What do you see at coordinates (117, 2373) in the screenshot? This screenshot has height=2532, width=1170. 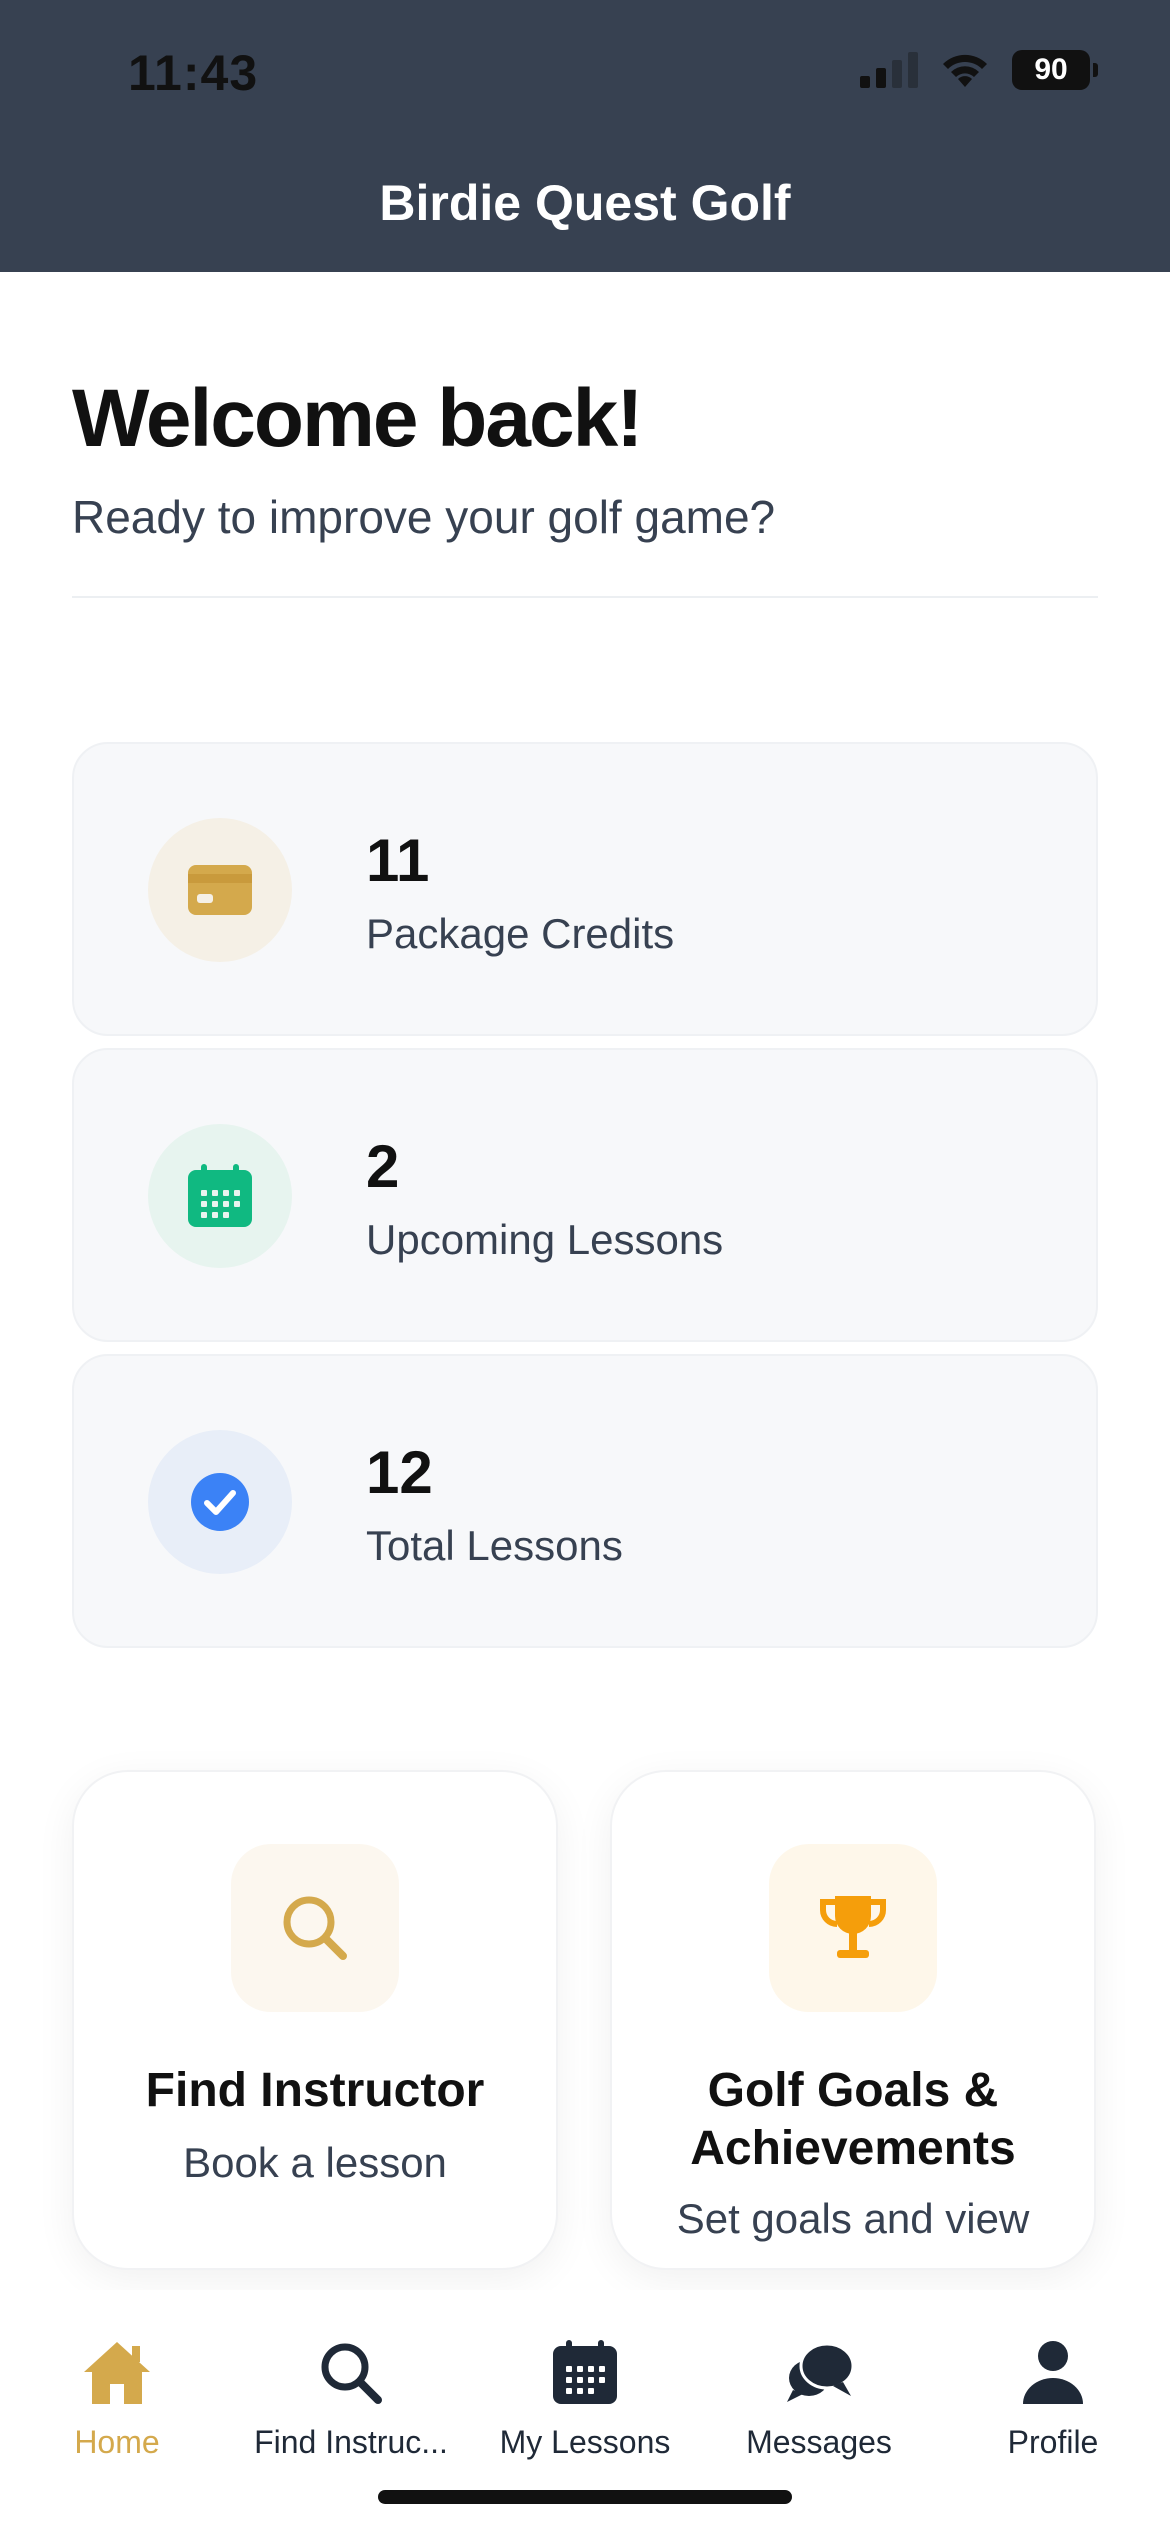 I see `home-icon` at bounding box center [117, 2373].